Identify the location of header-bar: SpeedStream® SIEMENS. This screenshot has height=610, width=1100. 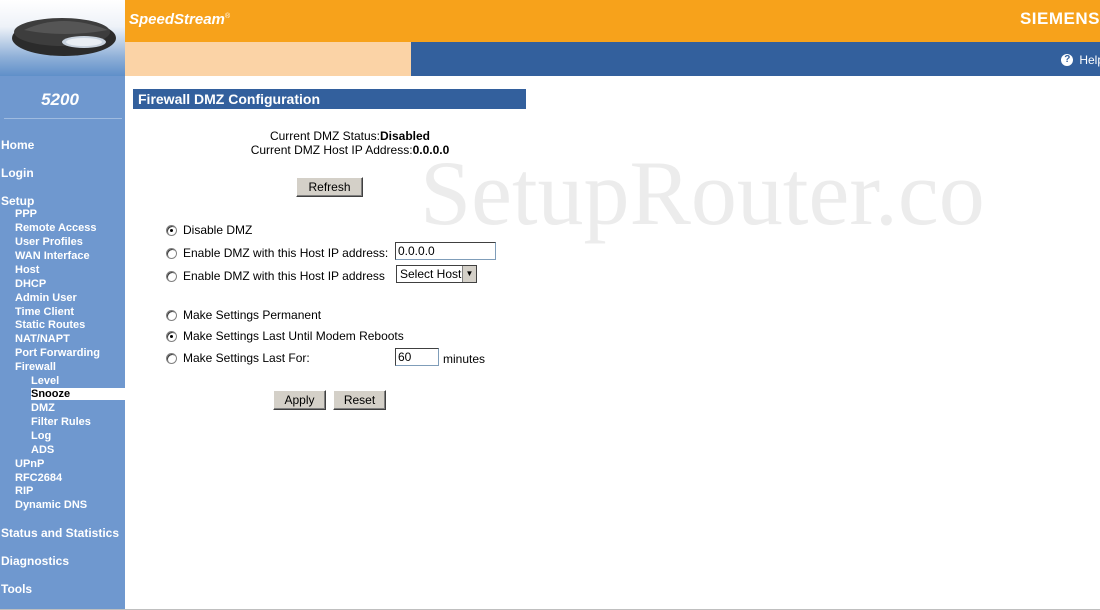
(612, 21).